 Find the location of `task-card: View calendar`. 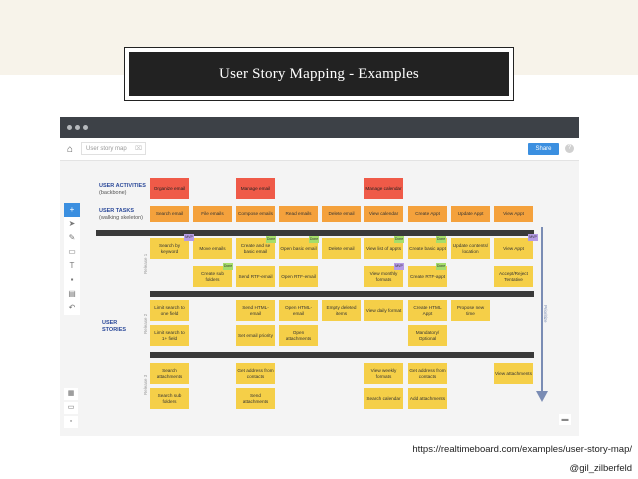

task-card: View calendar is located at coordinates (383, 214).